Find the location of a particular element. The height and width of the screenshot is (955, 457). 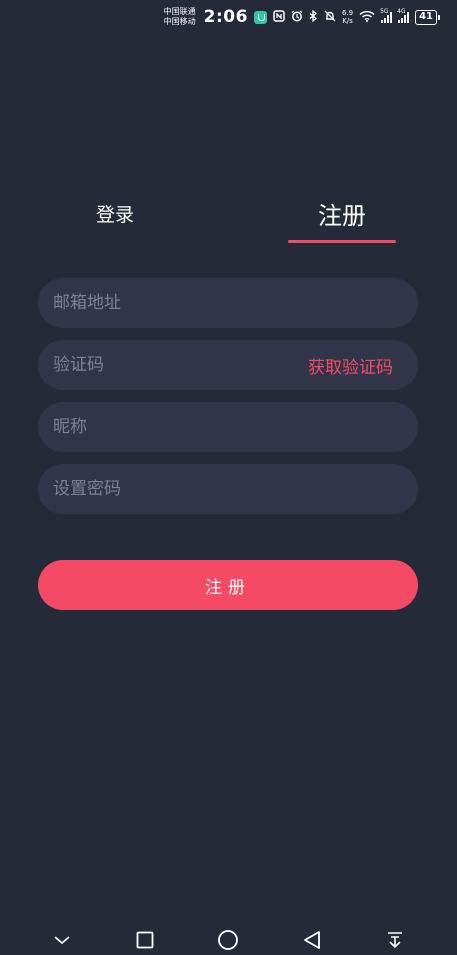

signal-1-tag: 5G is located at coordinates (384, 11).